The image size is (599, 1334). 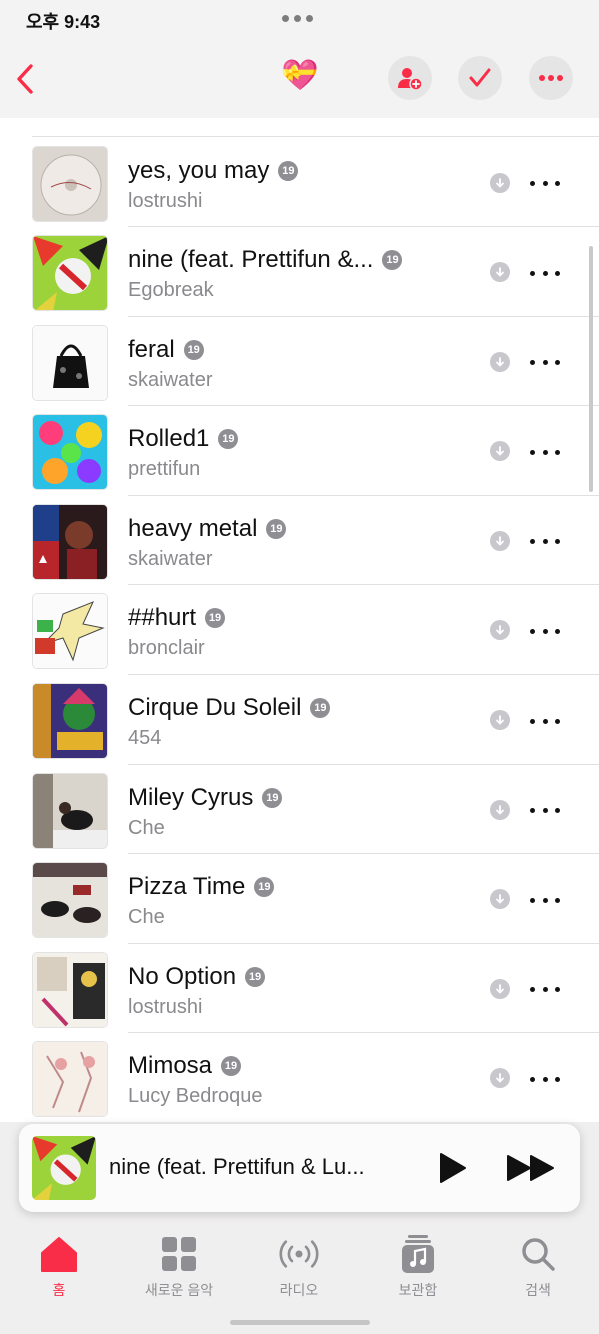 I want to click on grid-icon, so click(x=179, y=1254).